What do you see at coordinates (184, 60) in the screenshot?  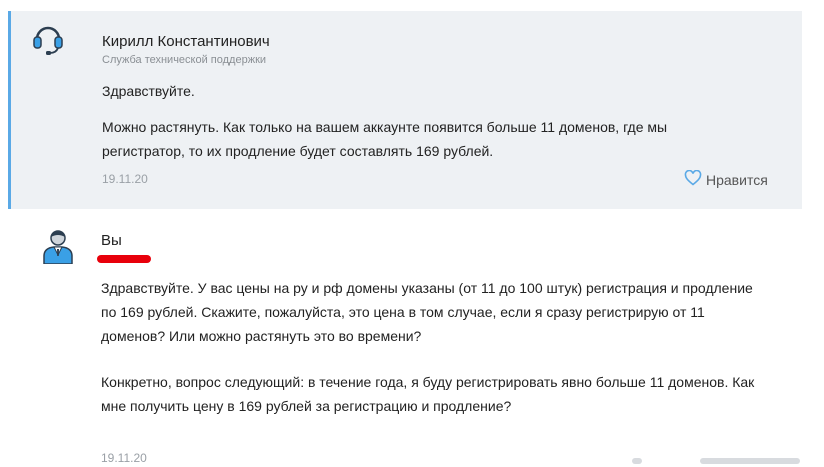 I see `support-author-role: Служба технической поддержки` at bounding box center [184, 60].